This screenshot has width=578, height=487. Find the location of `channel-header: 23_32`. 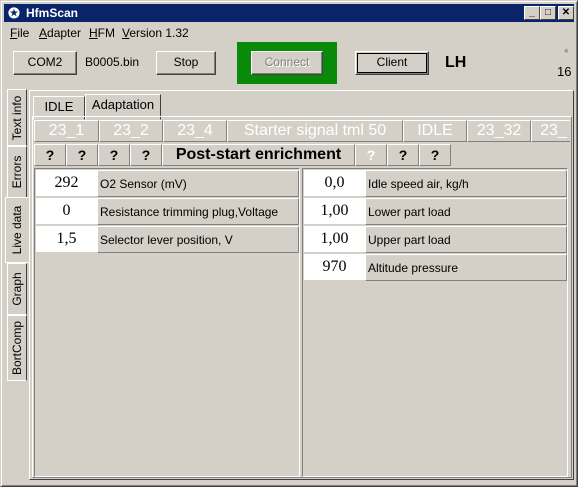

channel-header: 23_32 is located at coordinates (499, 131).